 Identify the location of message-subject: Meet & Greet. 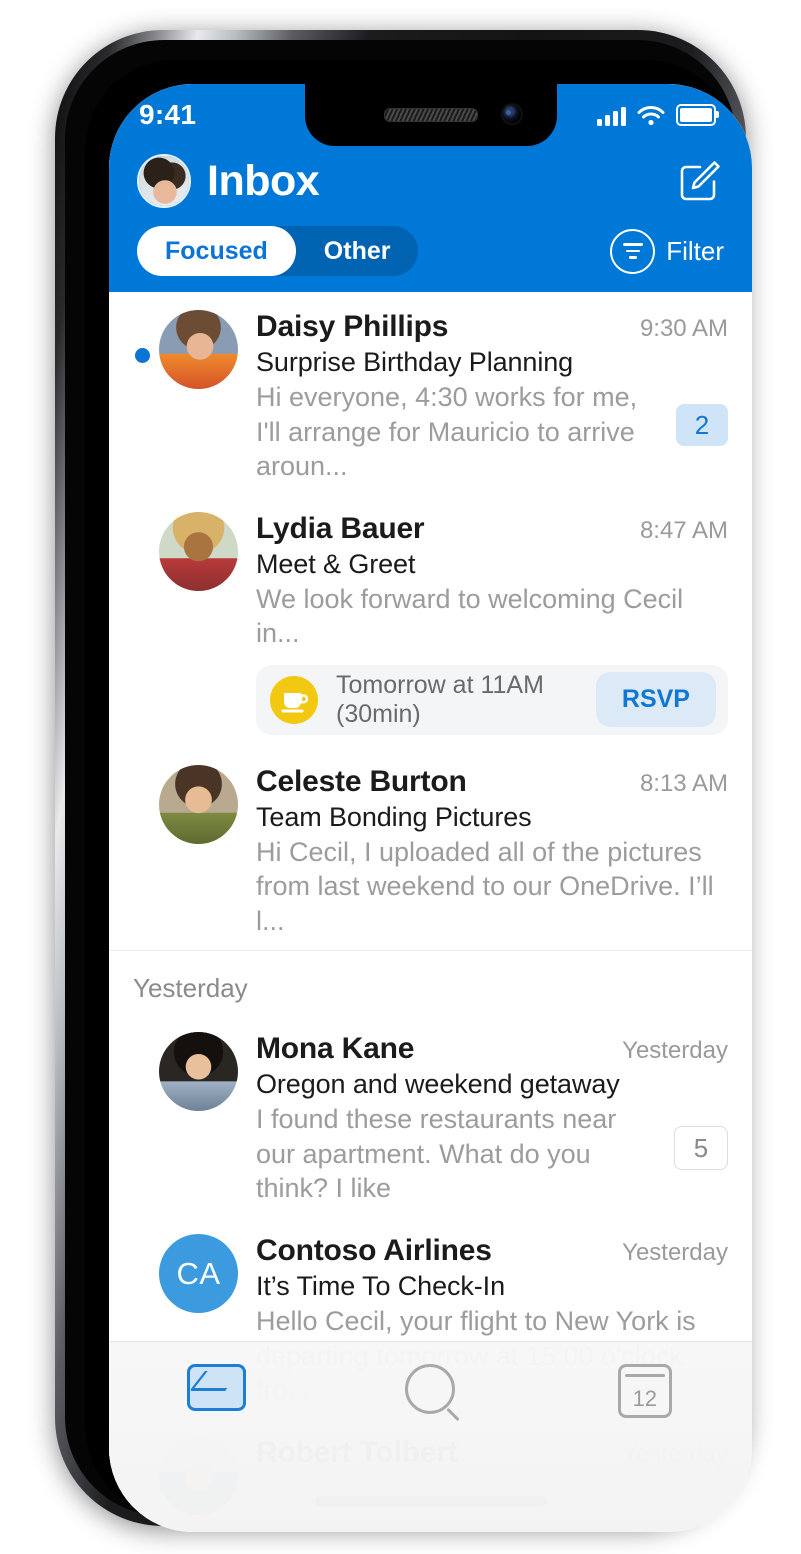
(336, 563).